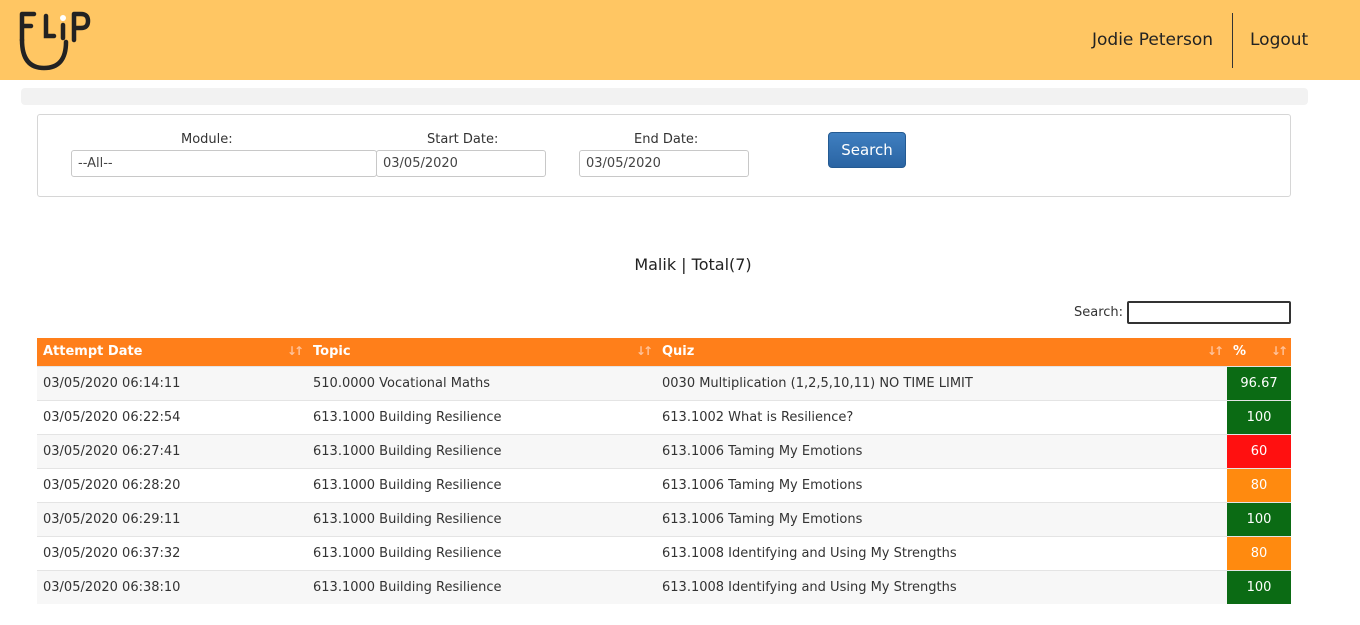 This screenshot has width=1360, height=625. Describe the element at coordinates (172, 352) in the screenshot. I see `column-header-attempt-date: Attempt Date ↓↑` at that location.